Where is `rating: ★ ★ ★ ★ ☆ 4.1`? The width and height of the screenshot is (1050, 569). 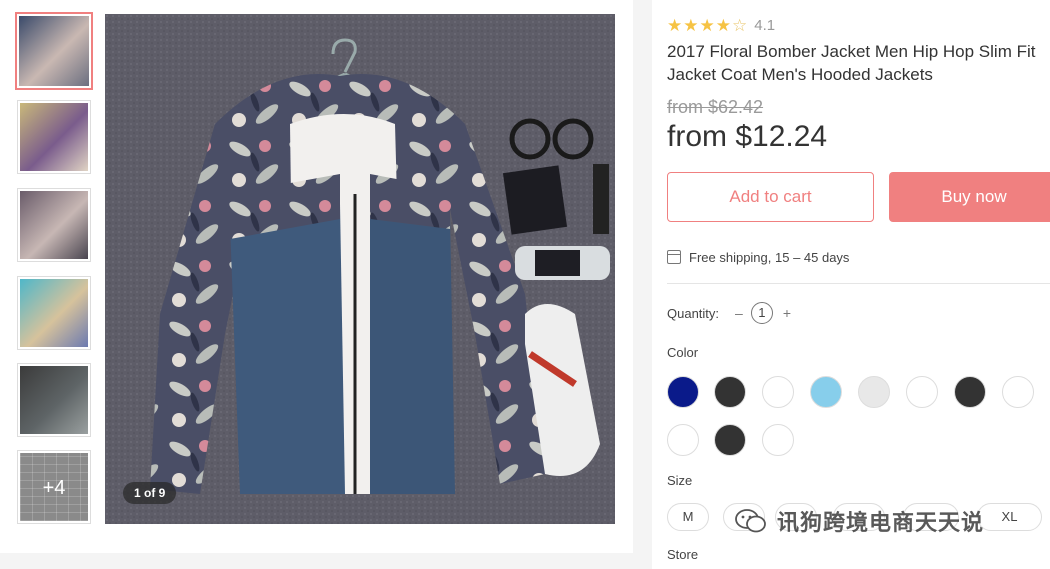
rating: ★ ★ ★ ★ ☆ 4.1 is located at coordinates (721, 26).